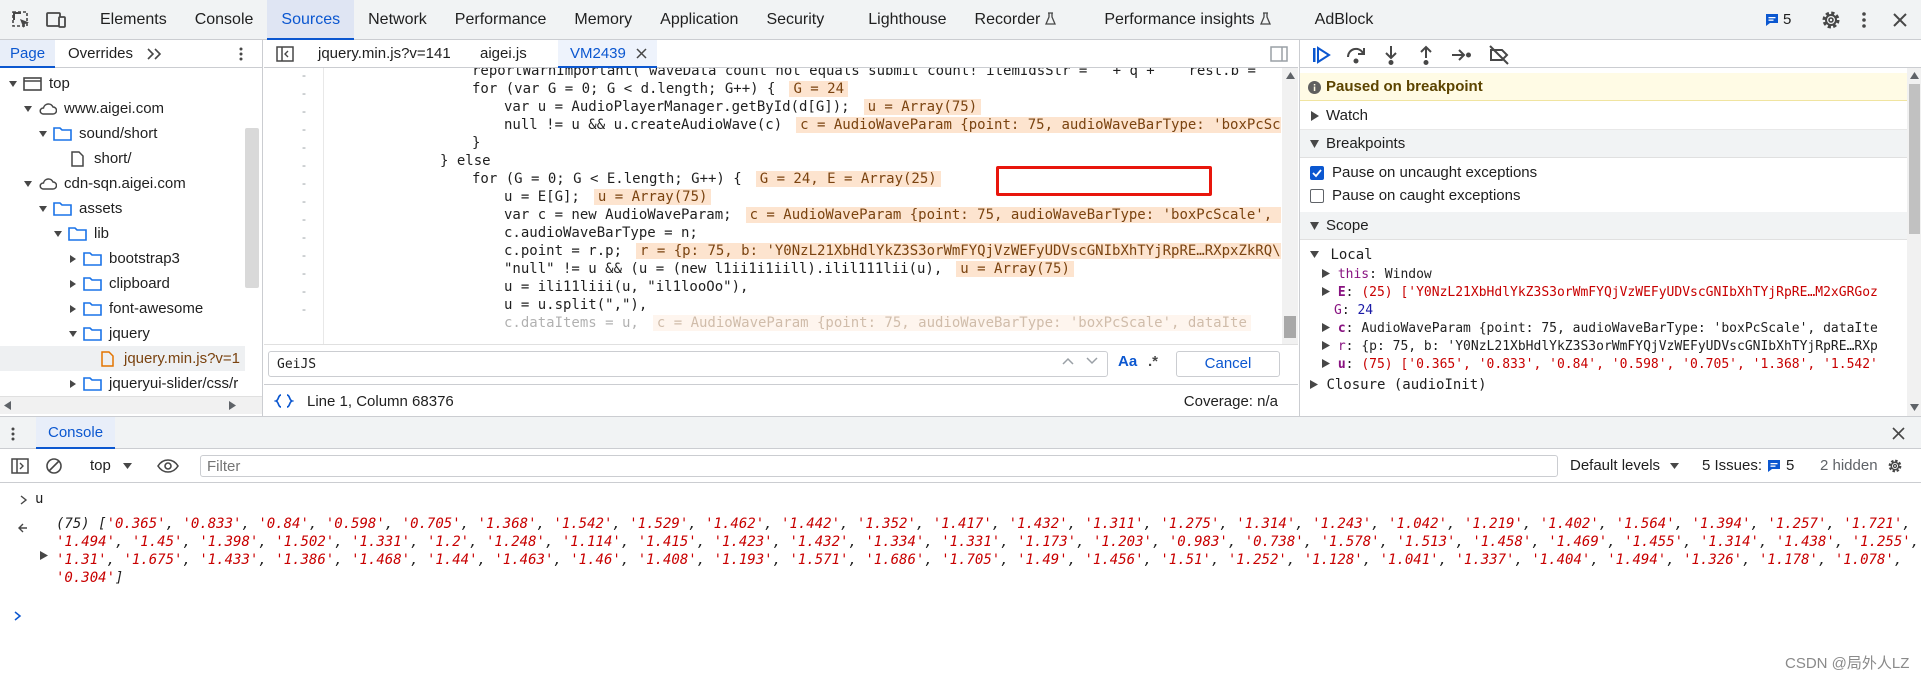 The width and height of the screenshot is (1921, 680). What do you see at coordinates (54, 466) in the screenshot?
I see `clear-console-icon` at bounding box center [54, 466].